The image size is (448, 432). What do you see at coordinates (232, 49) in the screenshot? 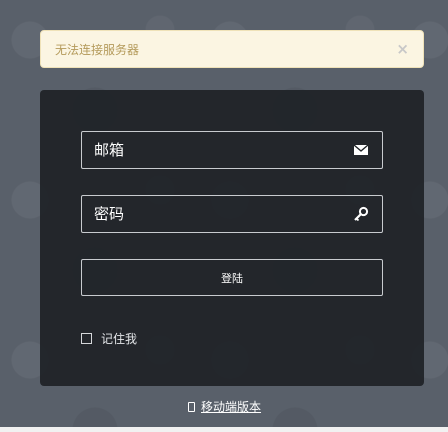
I see `connection-error-alert: 无法连接服务器 ×` at bounding box center [232, 49].